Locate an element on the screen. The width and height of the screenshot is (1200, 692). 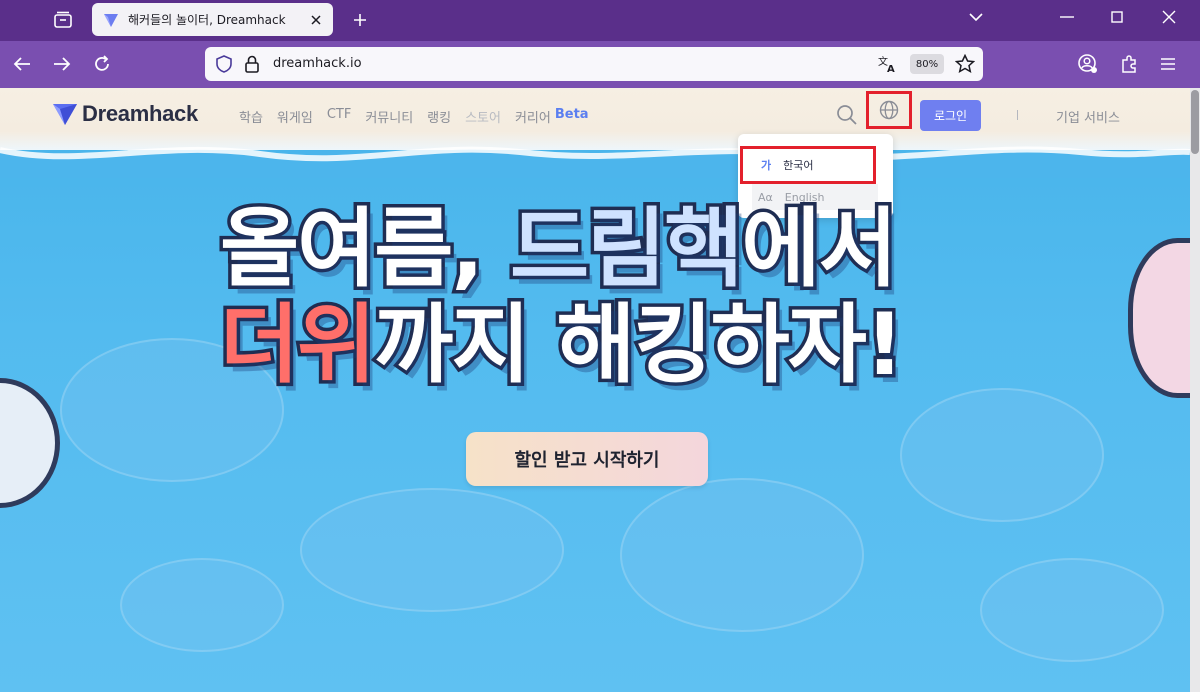
nav-item-ranking: 랭킹 is located at coordinates (439, 116).